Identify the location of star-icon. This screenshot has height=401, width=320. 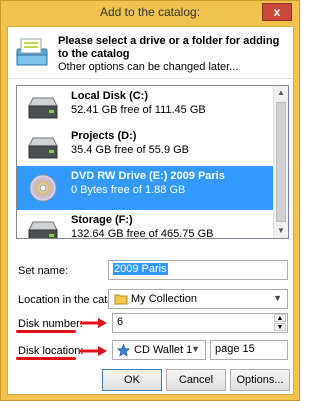
(123, 350).